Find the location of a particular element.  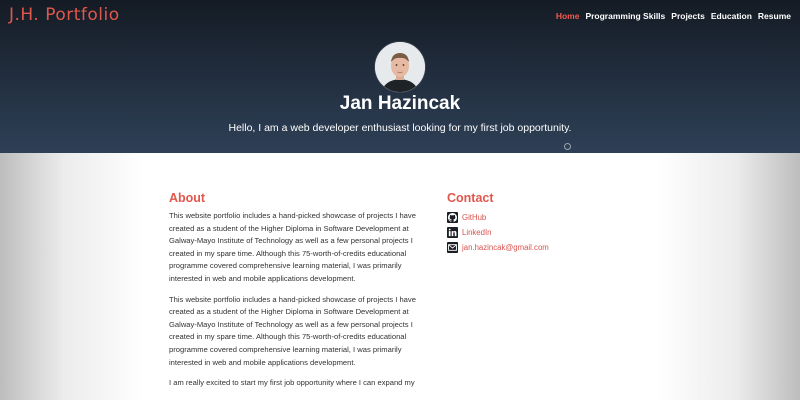

site-logo: J.H. Portfolio is located at coordinates (64, 15).